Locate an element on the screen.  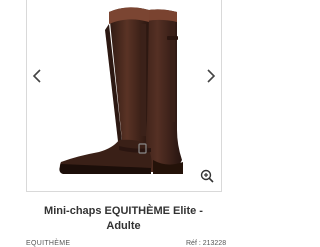
zoom-in-icon is located at coordinates (207, 176).